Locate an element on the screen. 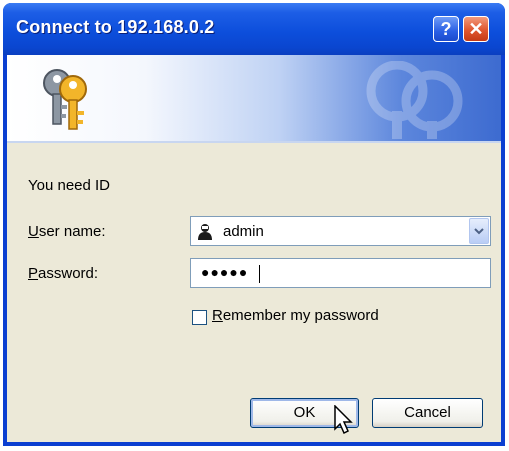  text-caret is located at coordinates (259, 274).